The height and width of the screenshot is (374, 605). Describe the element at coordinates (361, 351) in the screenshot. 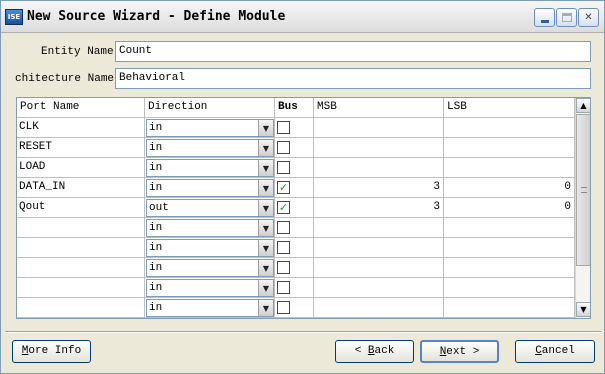

I see `back-prefix: <` at that location.